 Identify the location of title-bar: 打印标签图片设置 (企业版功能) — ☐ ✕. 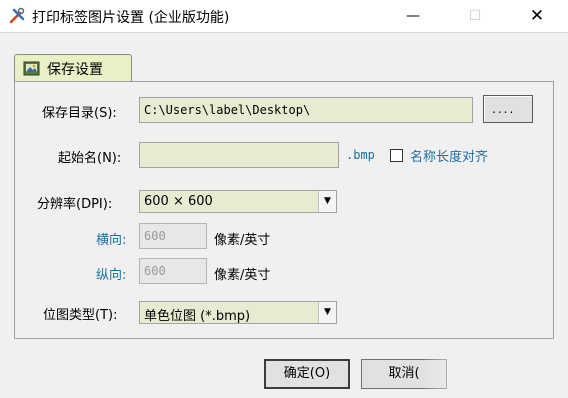
(284, 16).